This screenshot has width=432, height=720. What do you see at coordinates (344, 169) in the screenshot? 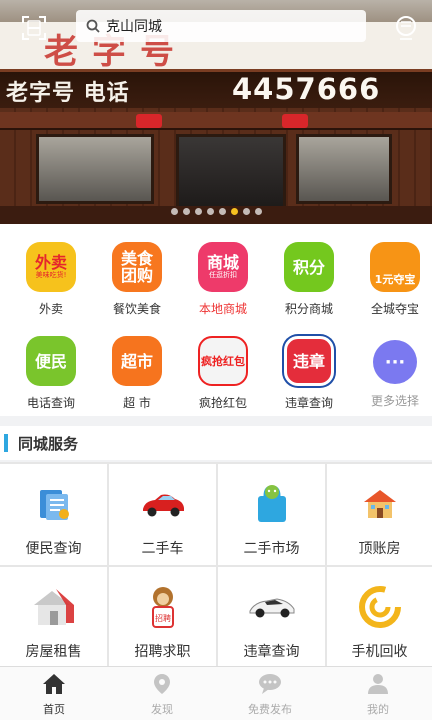
I see `shop-window-right` at bounding box center [344, 169].